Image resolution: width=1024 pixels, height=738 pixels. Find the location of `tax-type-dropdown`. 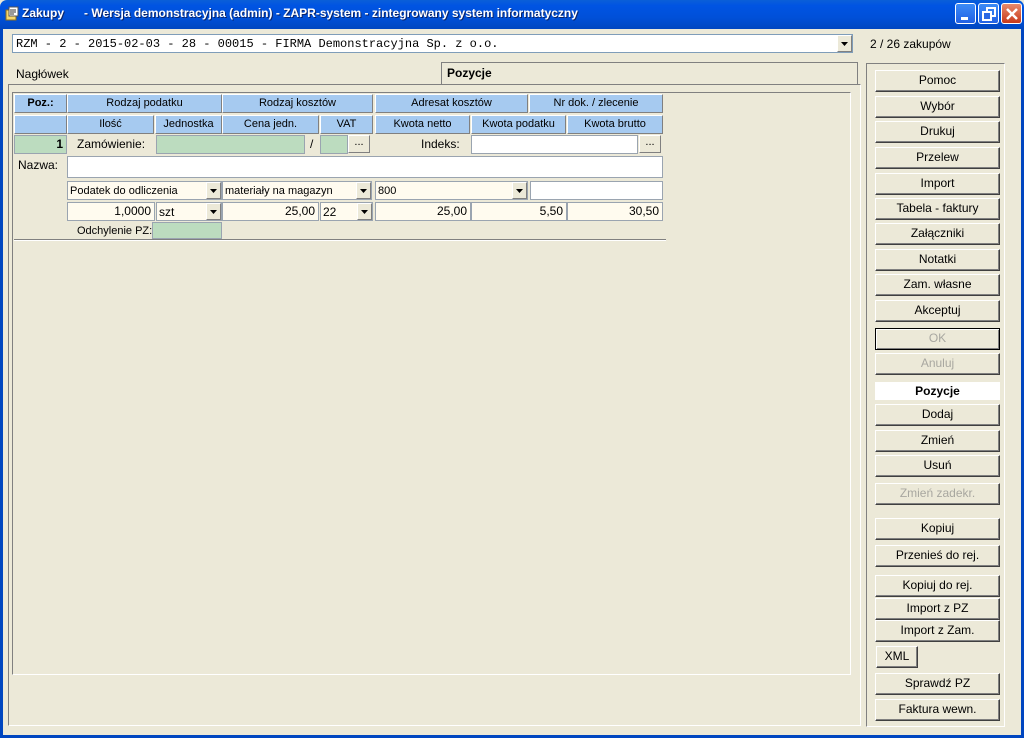

tax-type-dropdown is located at coordinates (213, 190).